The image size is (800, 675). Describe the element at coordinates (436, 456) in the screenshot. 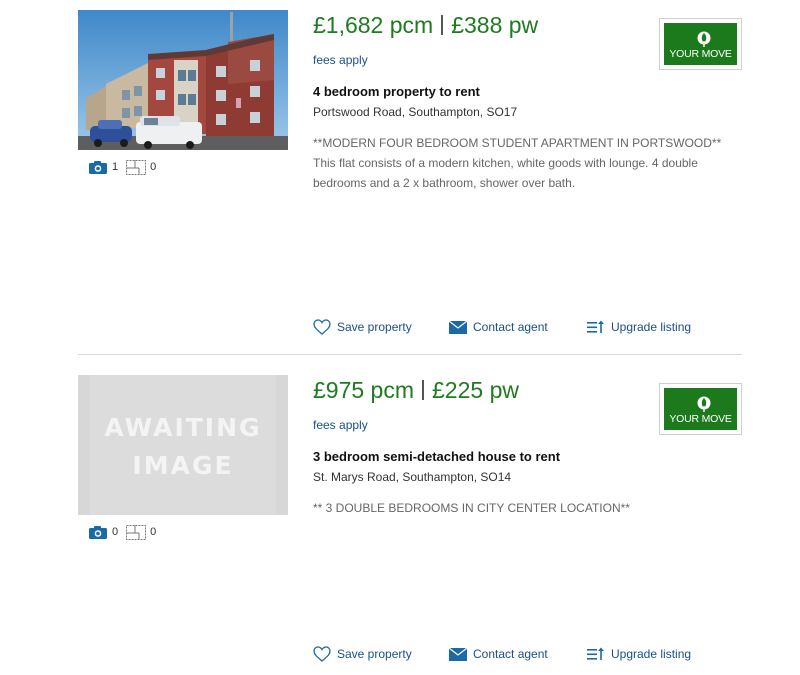

I see `property-title: 3 bedroom semi-detached house to rent` at that location.